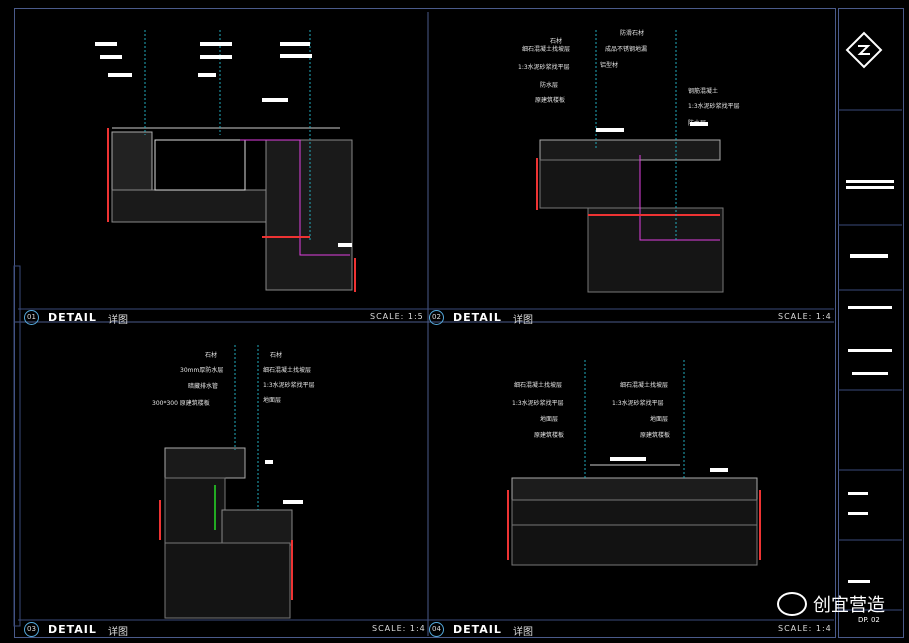  I want to click on annotation: 30mm厚防水层, so click(202, 370).